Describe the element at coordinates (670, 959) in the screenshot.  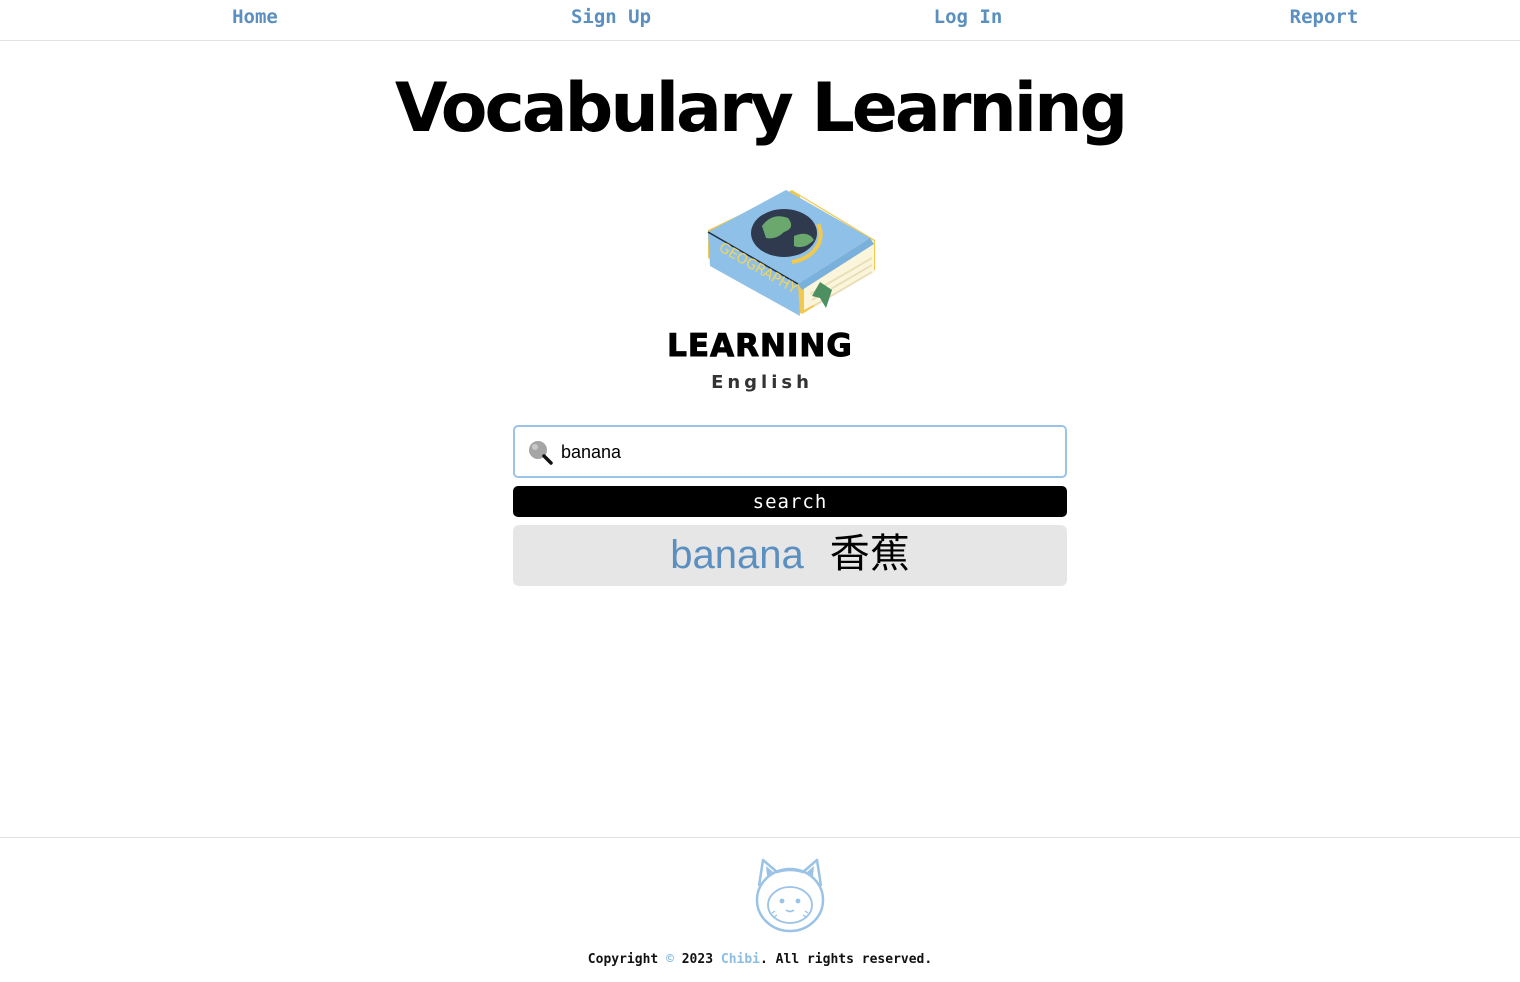
I see `copyright-symbol: ©` at that location.